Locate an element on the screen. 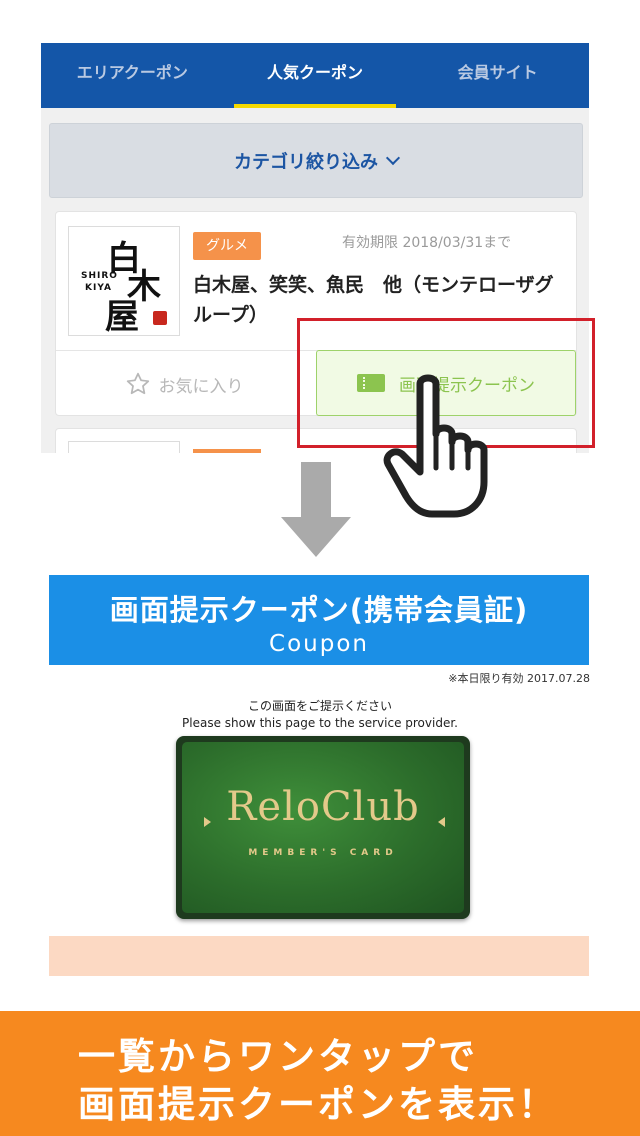  coupon-banner: 画面提示クーポン(携帯会員証) Coupon is located at coordinates (319, 620).